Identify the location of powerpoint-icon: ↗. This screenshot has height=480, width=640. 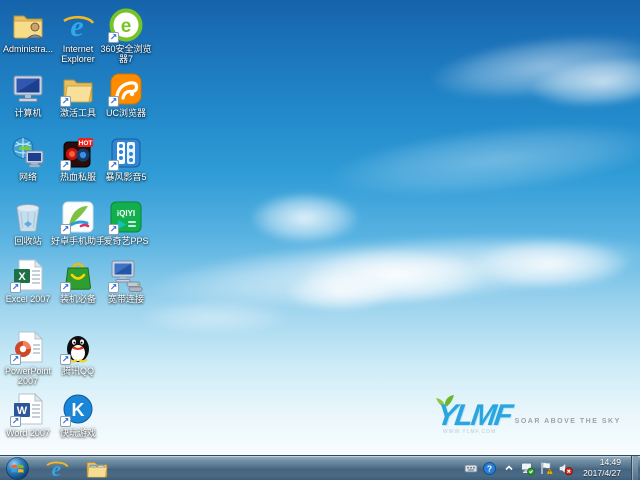
(27, 347).